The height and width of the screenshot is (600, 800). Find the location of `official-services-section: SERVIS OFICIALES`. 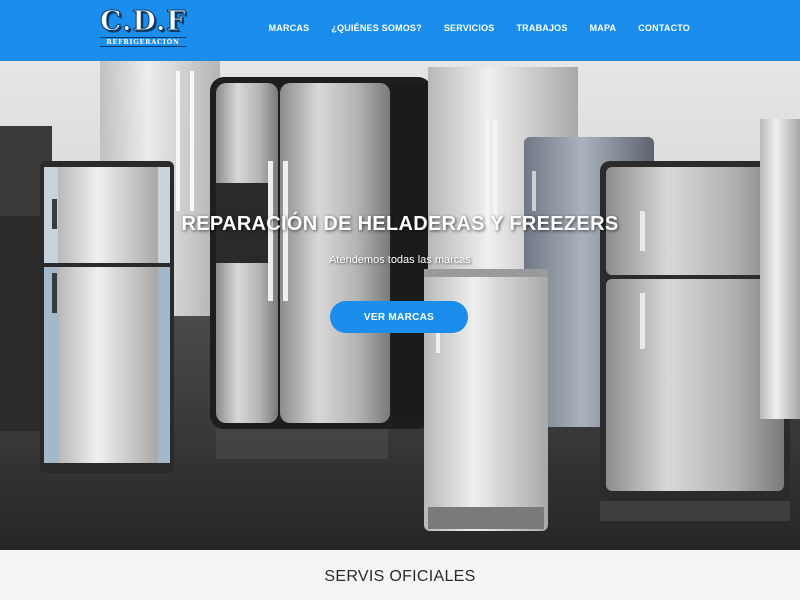

official-services-section: SERVIS OFICIALES is located at coordinates (400, 575).